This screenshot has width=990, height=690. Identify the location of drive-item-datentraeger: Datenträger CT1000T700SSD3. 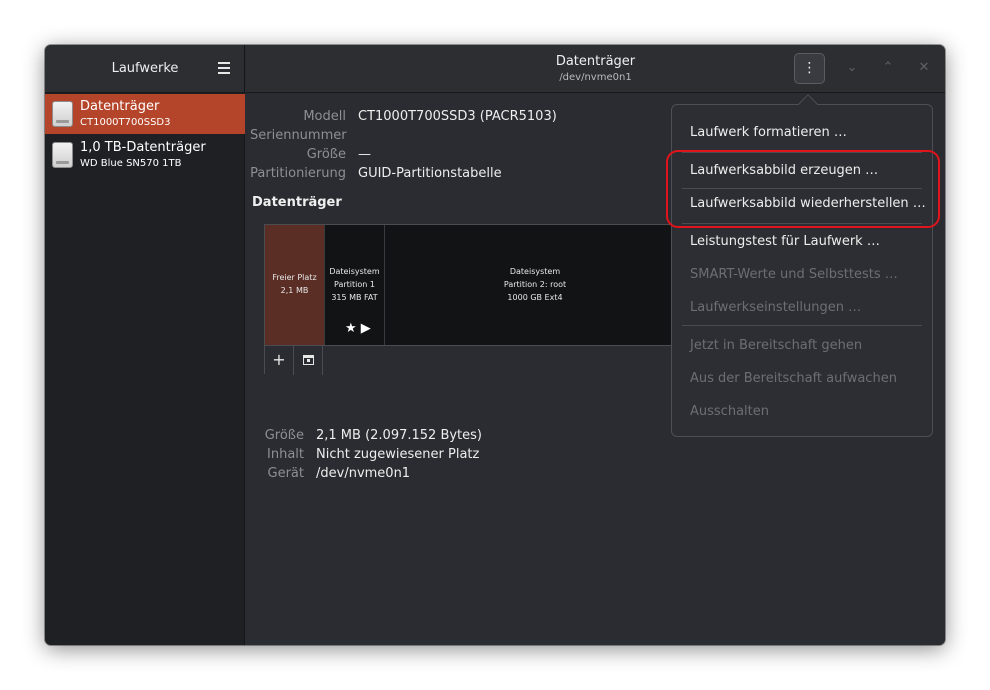
(145, 114).